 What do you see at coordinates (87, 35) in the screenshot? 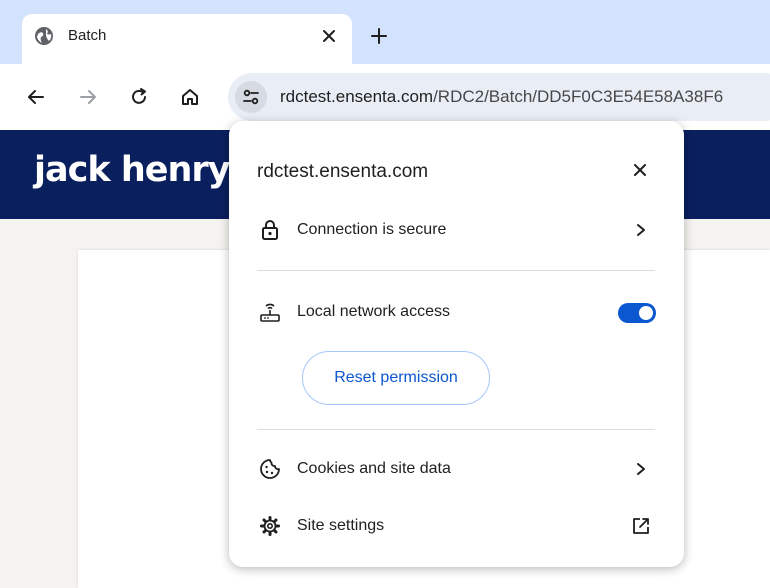
I see `tab-title: Batch` at bounding box center [87, 35].